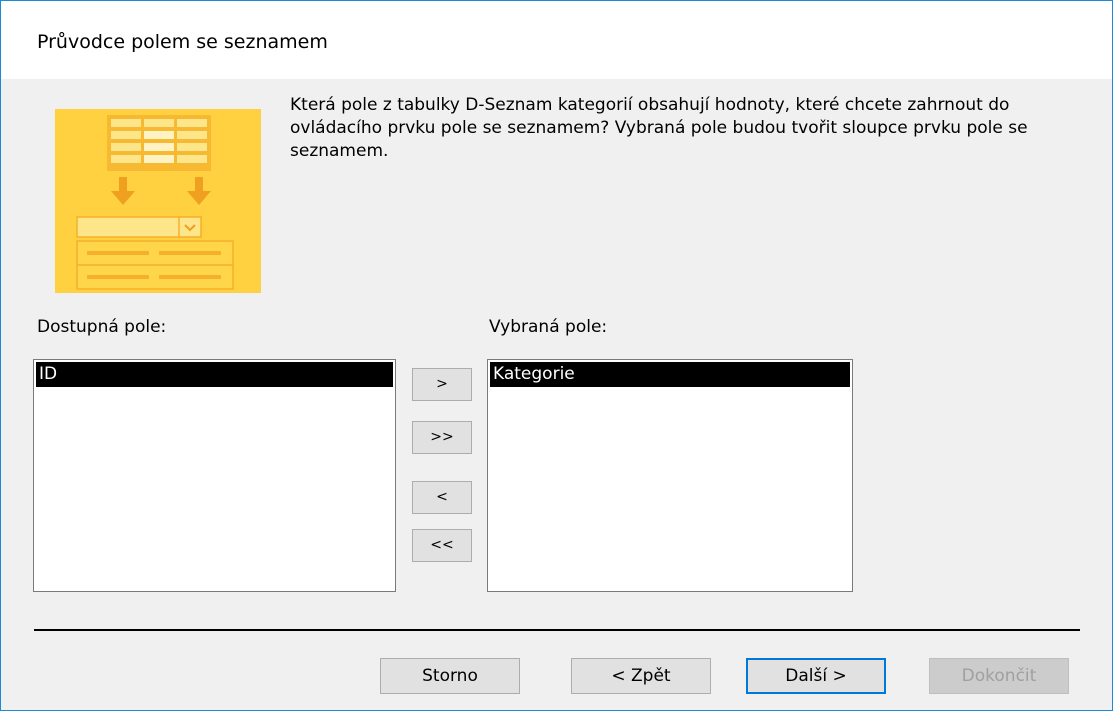 The width and height of the screenshot is (1113, 711). I want to click on remove-all-fields-button: <<, so click(442, 545).